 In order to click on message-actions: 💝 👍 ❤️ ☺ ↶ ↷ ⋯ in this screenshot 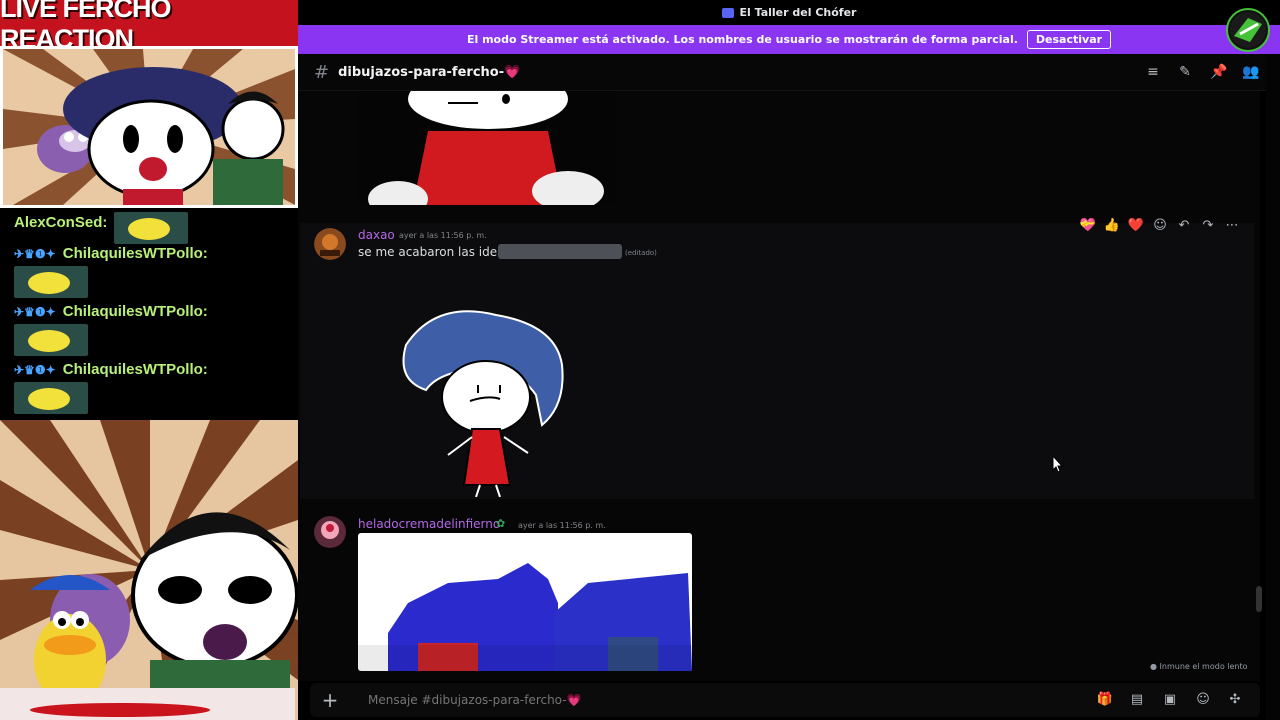, I will do `click(1159, 225)`.